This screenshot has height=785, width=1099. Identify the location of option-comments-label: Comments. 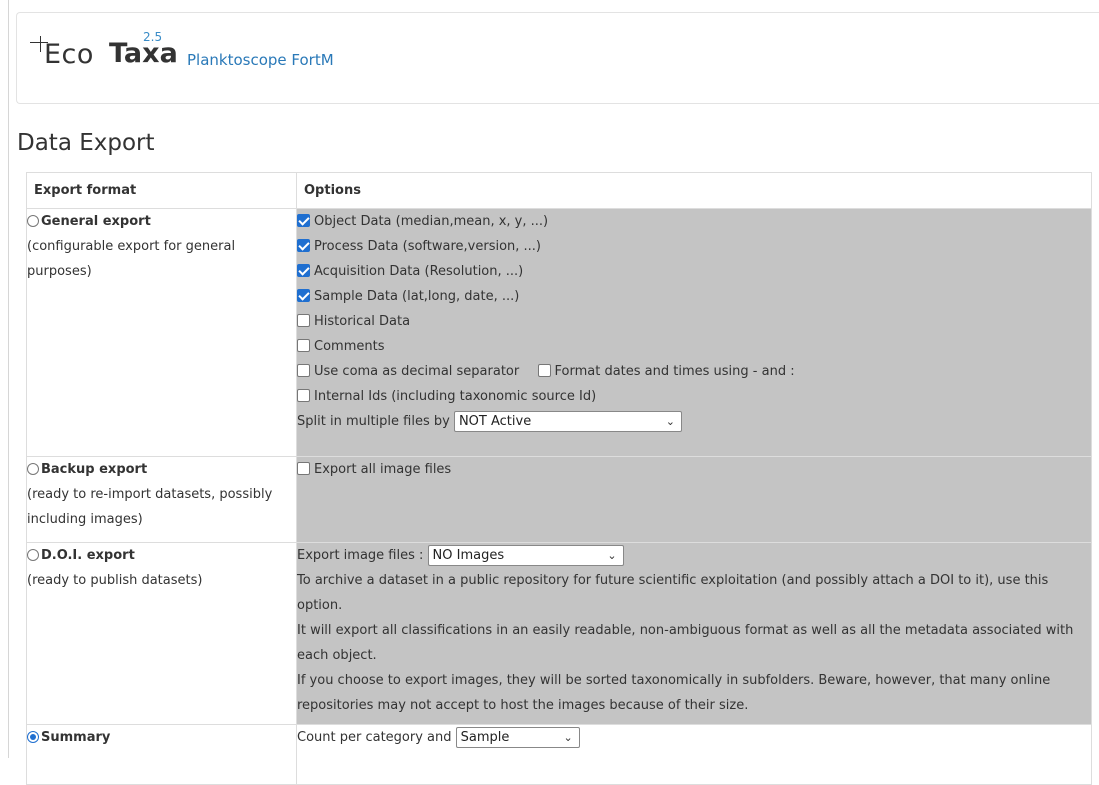
(349, 346).